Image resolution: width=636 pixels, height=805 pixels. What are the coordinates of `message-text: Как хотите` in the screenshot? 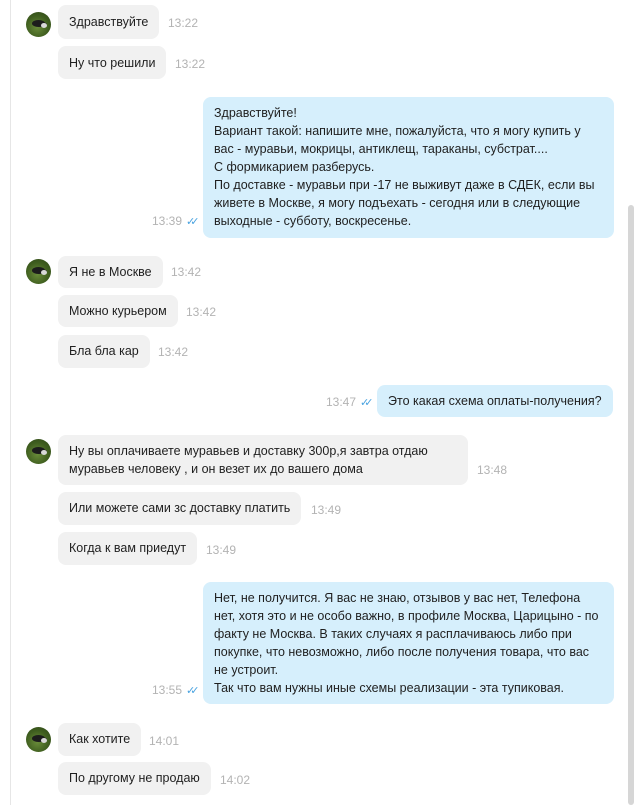 It's located at (100, 739).